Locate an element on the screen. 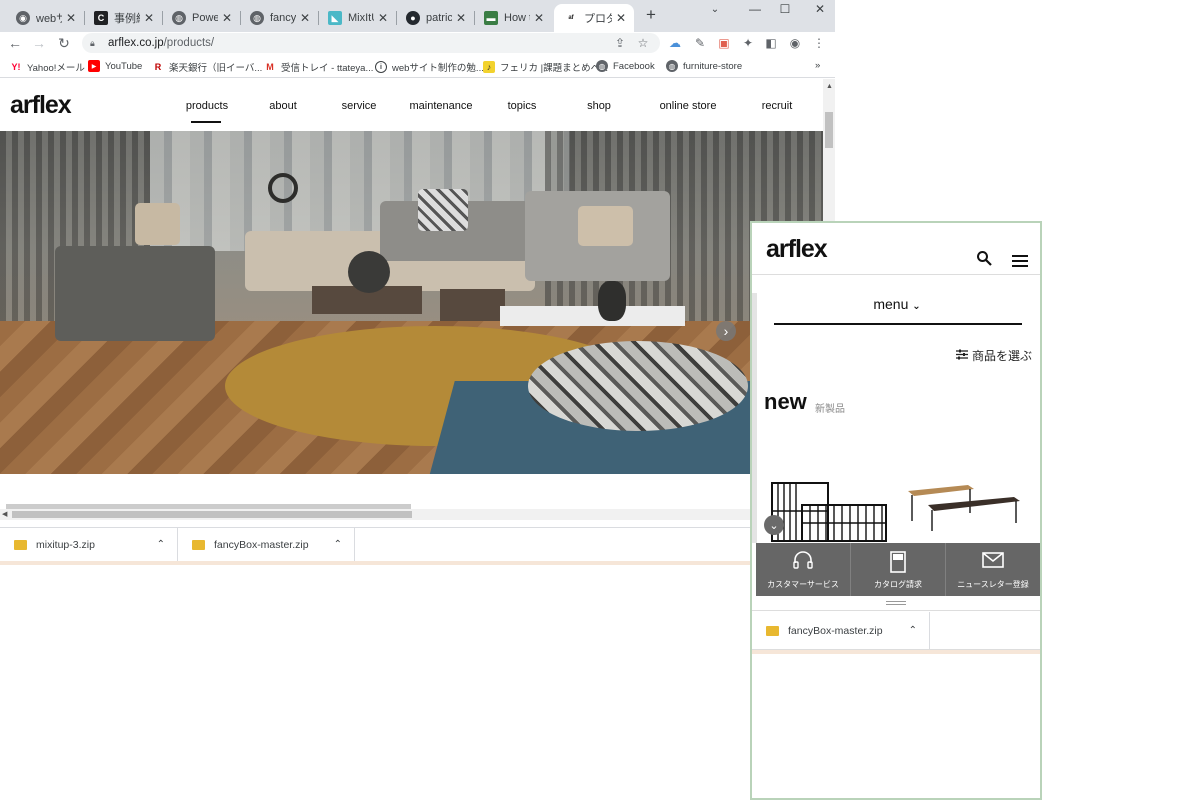 The width and height of the screenshot is (1200, 800). bookmarks-overflow-button: » is located at coordinates (817, 65).